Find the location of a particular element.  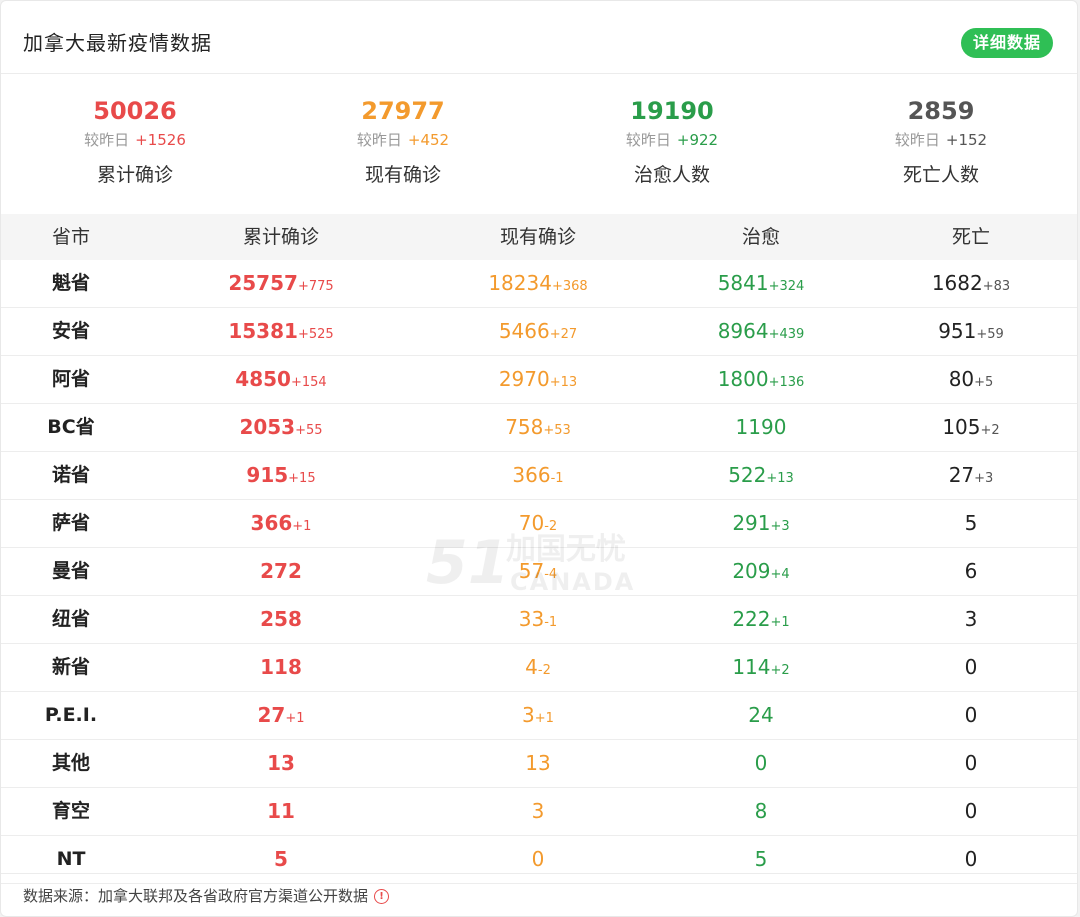

cell-total: 13 is located at coordinates (281, 763).